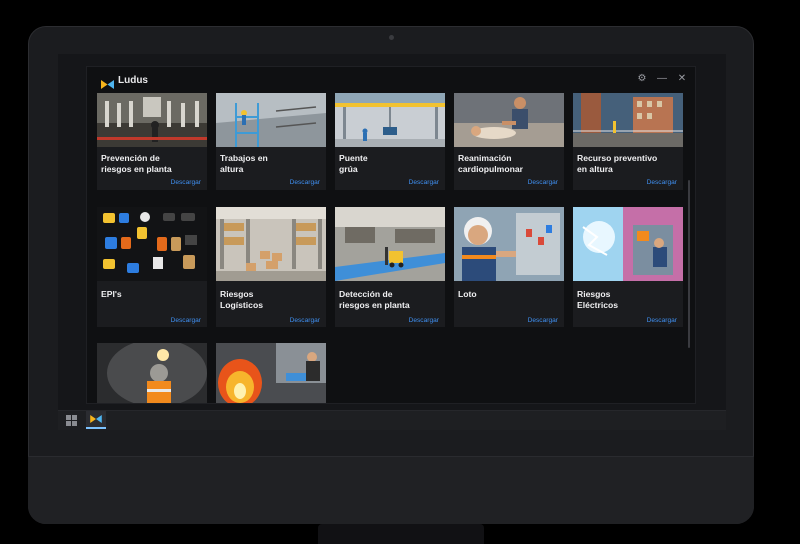 The width and height of the screenshot is (800, 544). Describe the element at coordinates (271, 244) in the screenshot. I see `warehouse-image` at that location.